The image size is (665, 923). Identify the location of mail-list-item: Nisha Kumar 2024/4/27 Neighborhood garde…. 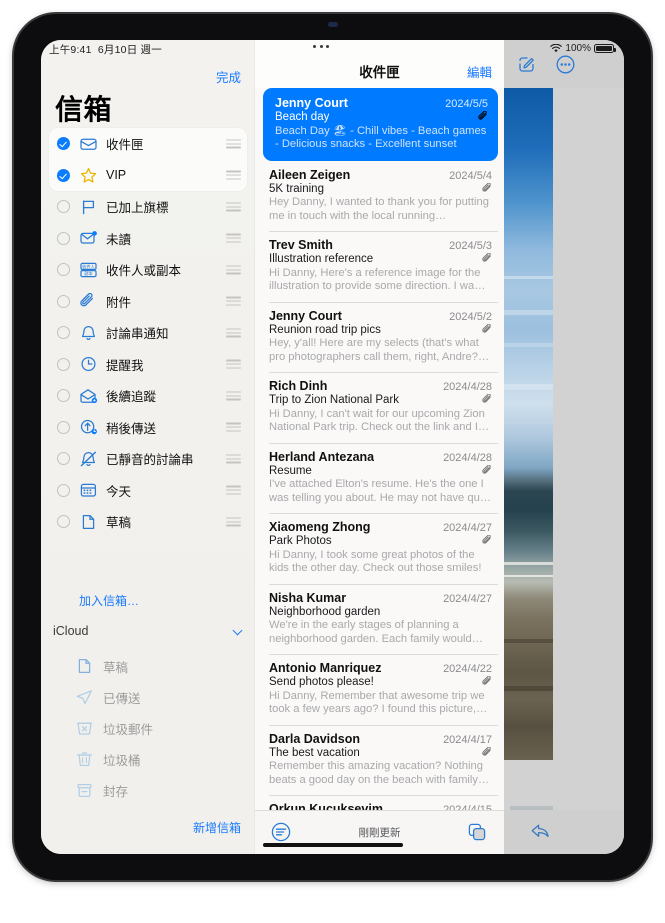
(379, 619).